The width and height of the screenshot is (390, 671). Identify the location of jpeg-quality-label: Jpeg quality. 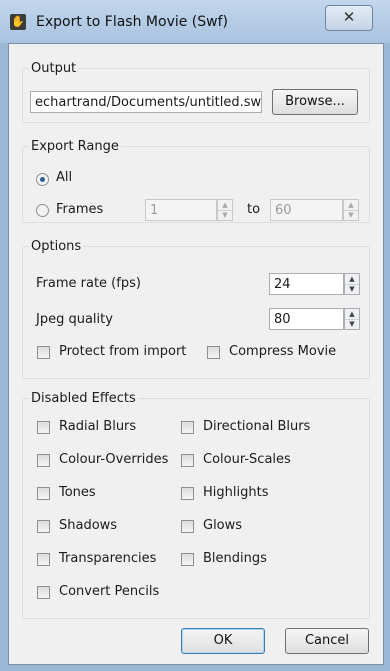
(74, 319).